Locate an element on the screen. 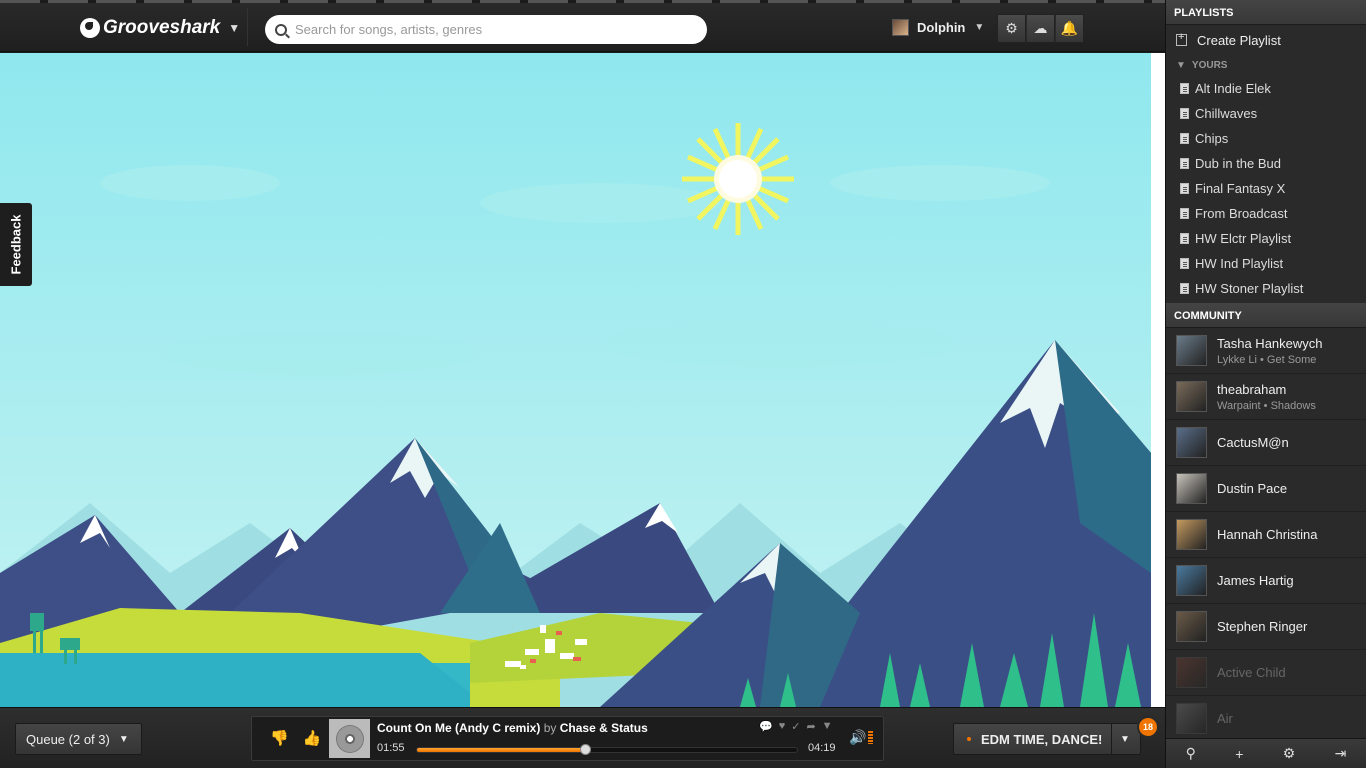 The height and width of the screenshot is (768, 1366). yours-label: YOURS is located at coordinates (1209, 65).